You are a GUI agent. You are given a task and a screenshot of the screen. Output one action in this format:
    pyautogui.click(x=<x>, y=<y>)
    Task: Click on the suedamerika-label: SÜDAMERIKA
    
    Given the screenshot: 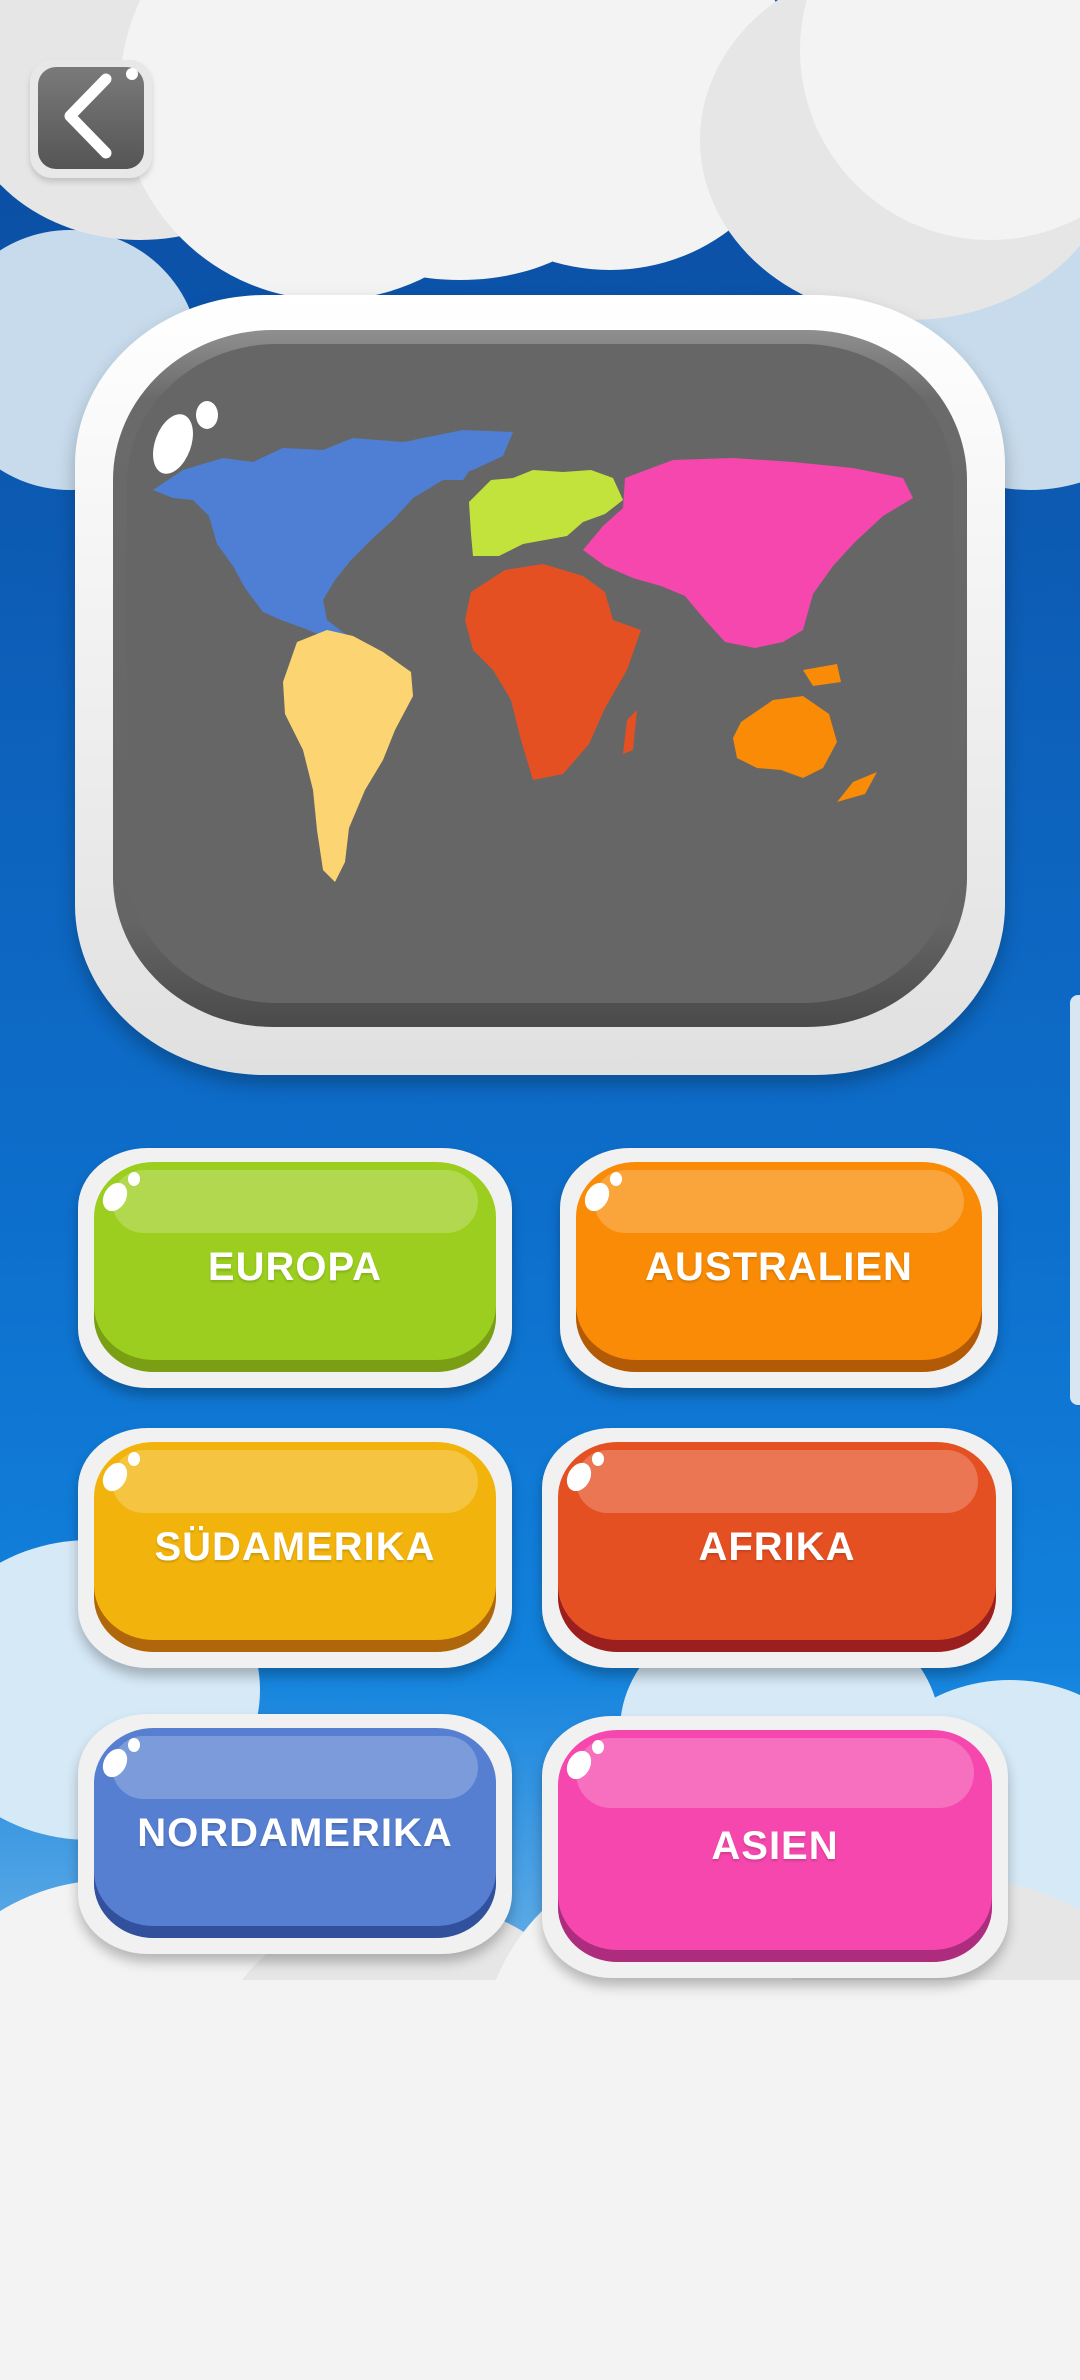 What is the action you would take?
    pyautogui.click(x=295, y=1546)
    